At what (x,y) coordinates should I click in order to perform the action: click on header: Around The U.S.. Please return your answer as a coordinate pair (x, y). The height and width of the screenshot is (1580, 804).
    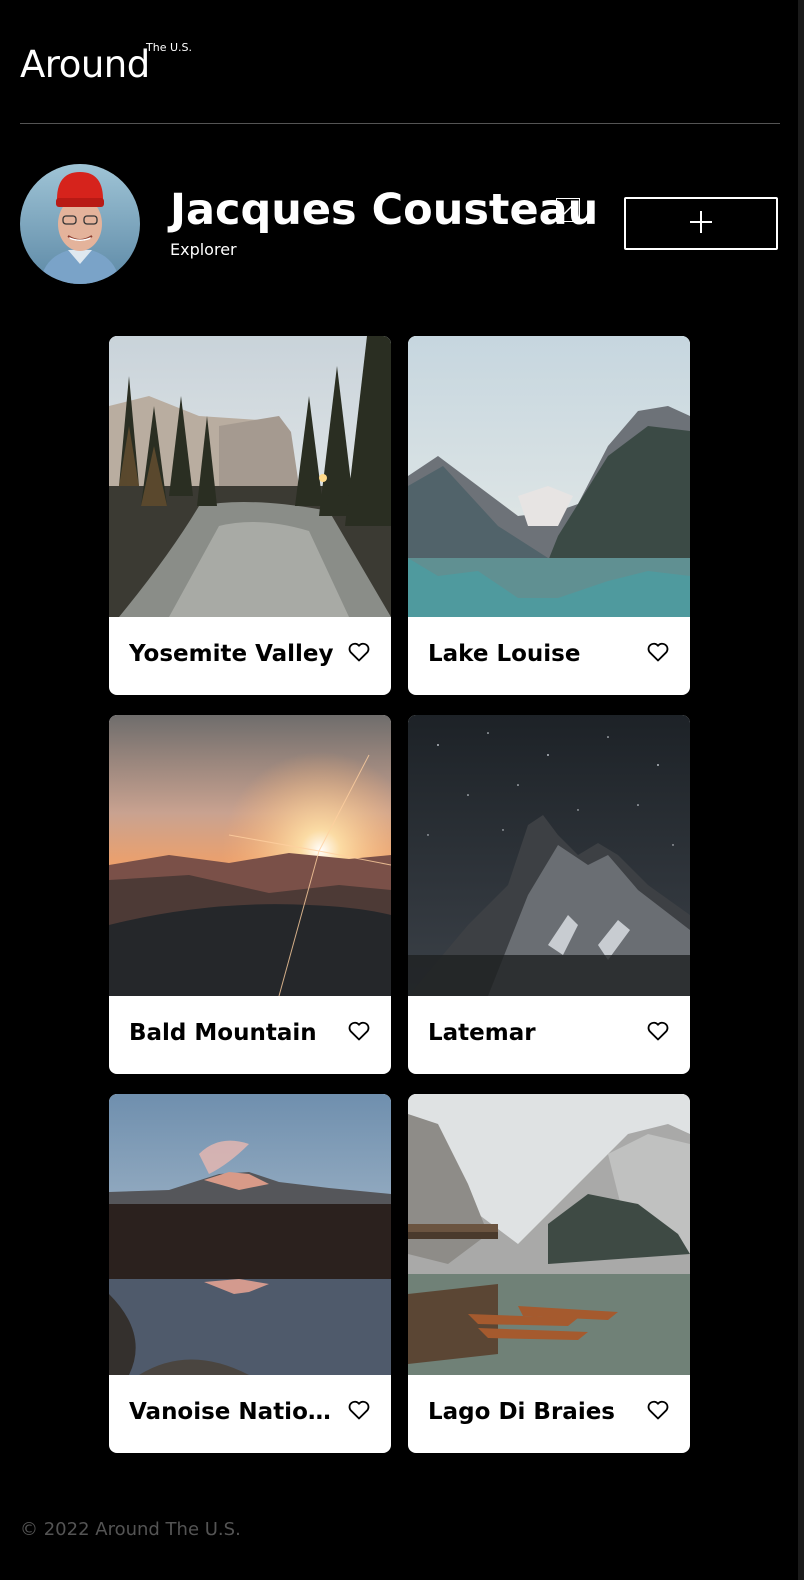
    Looking at the image, I should click on (400, 82).